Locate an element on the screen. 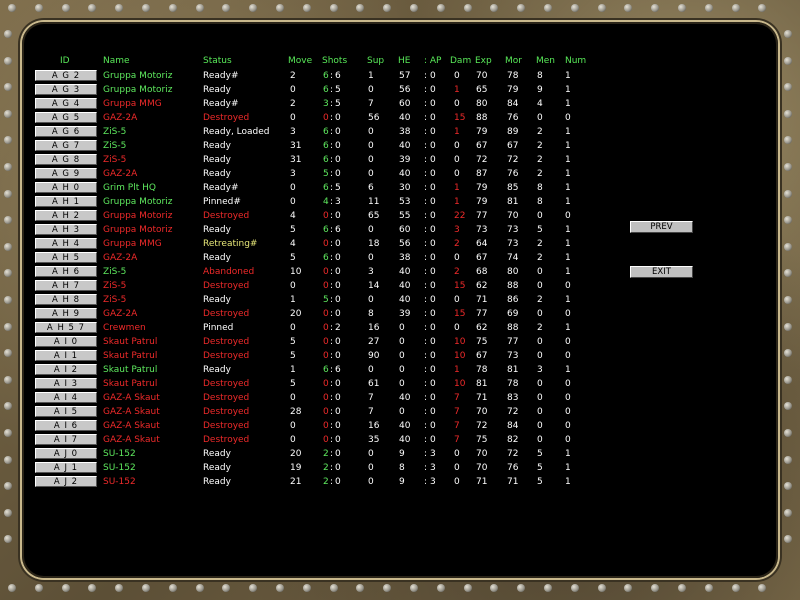  unit-name: SU-152 is located at coordinates (119, 468).